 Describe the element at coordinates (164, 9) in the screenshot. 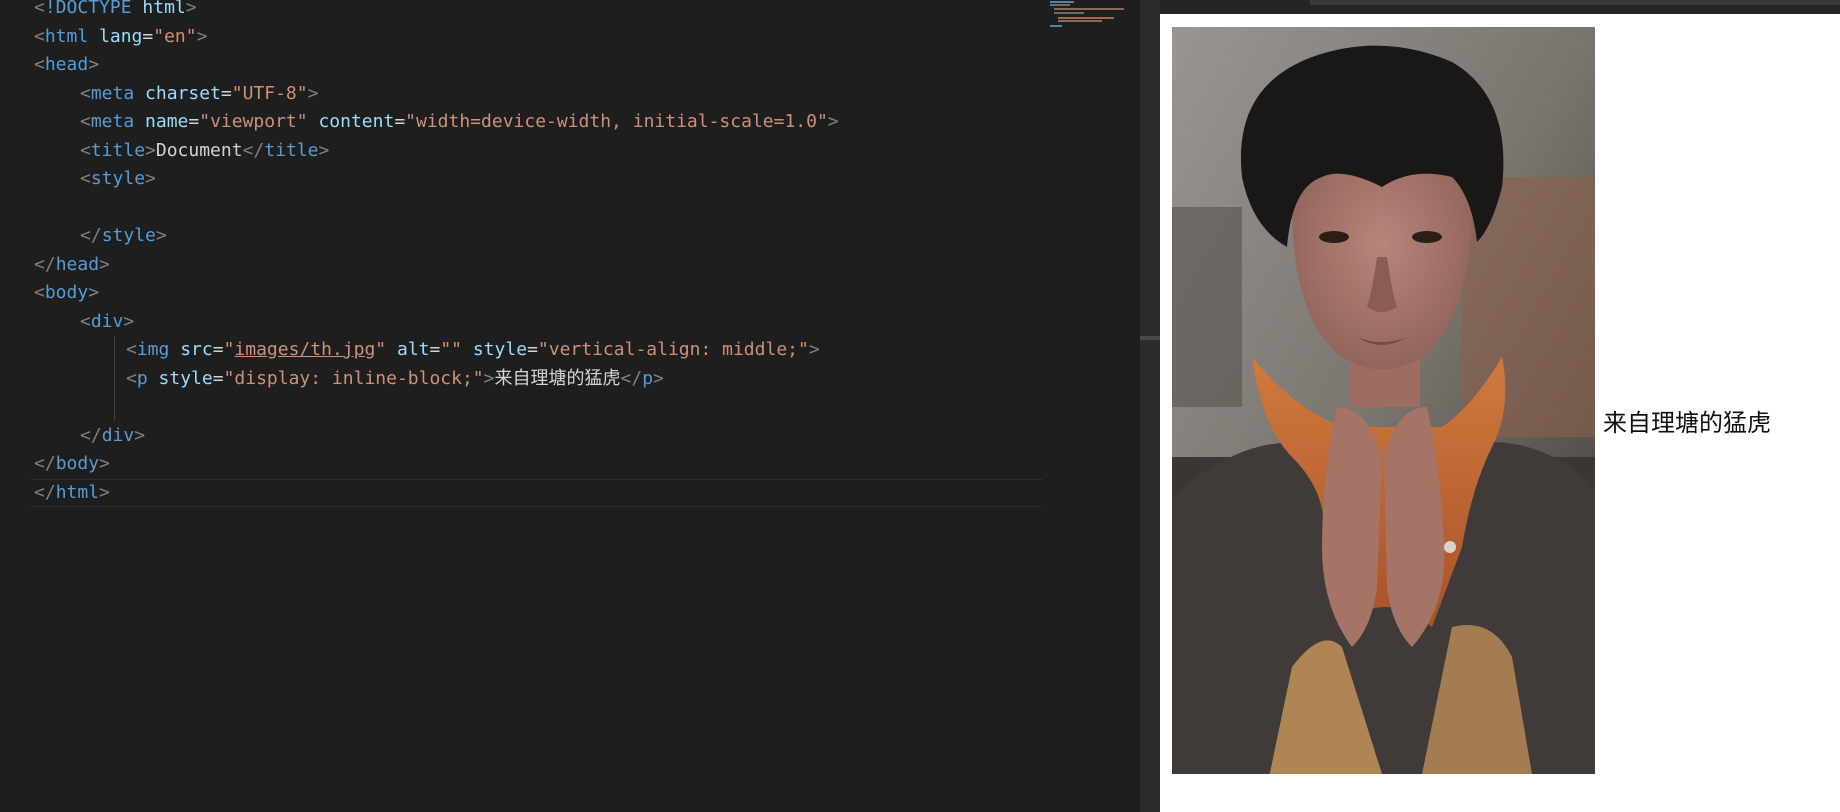

I see `token-doctype-name: html` at that location.